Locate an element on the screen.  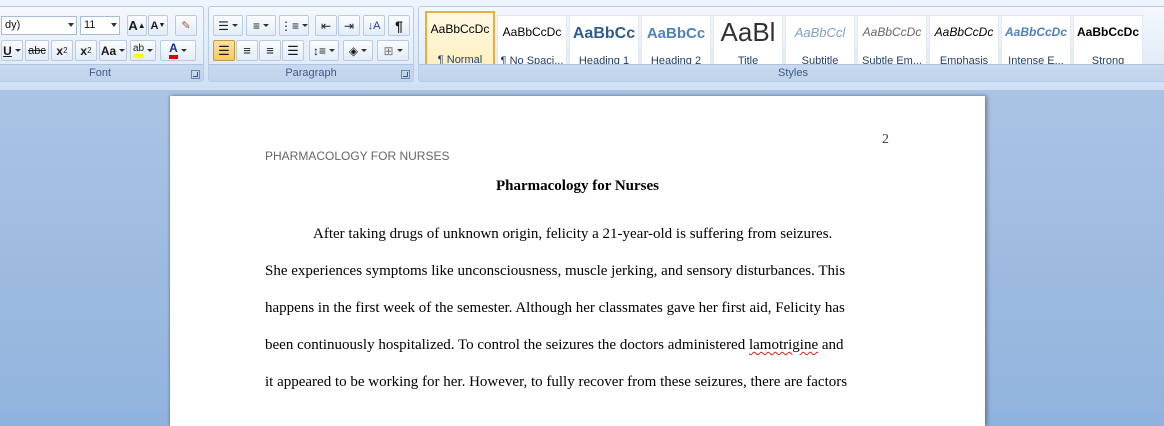
highlight-button: ab is located at coordinates (143, 50).